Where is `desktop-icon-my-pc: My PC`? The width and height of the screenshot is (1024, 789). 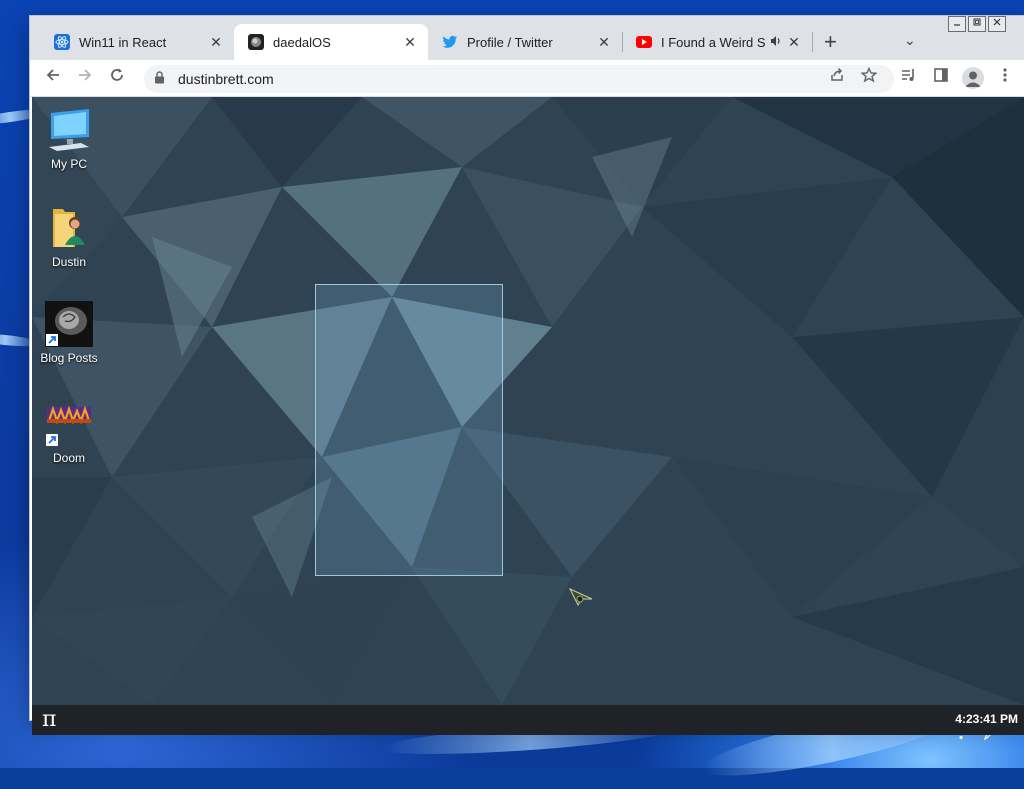
desktop-icon-my-pc: My PC is located at coordinates (69, 139).